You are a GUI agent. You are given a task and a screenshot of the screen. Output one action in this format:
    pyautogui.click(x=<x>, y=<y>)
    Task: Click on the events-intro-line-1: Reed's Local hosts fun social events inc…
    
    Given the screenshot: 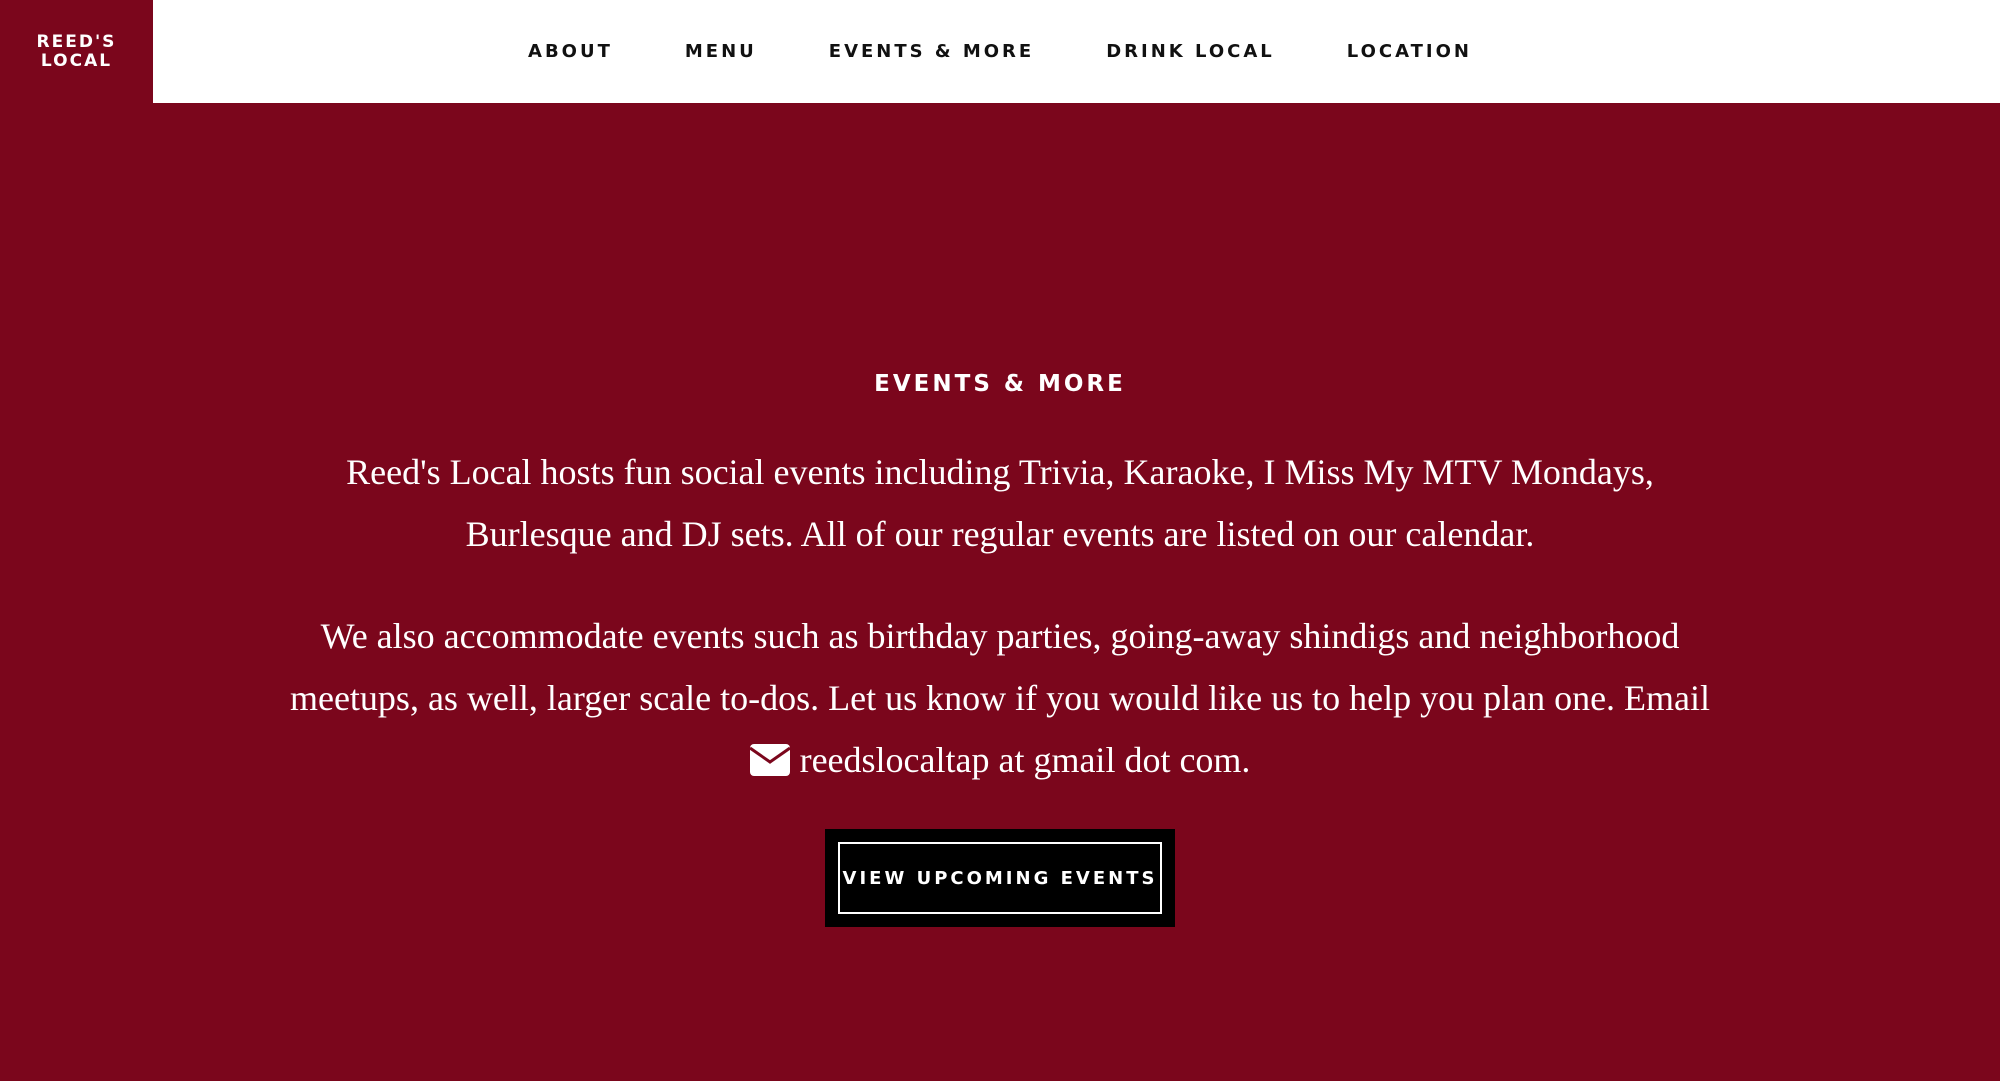 What is the action you would take?
    pyautogui.click(x=1000, y=472)
    